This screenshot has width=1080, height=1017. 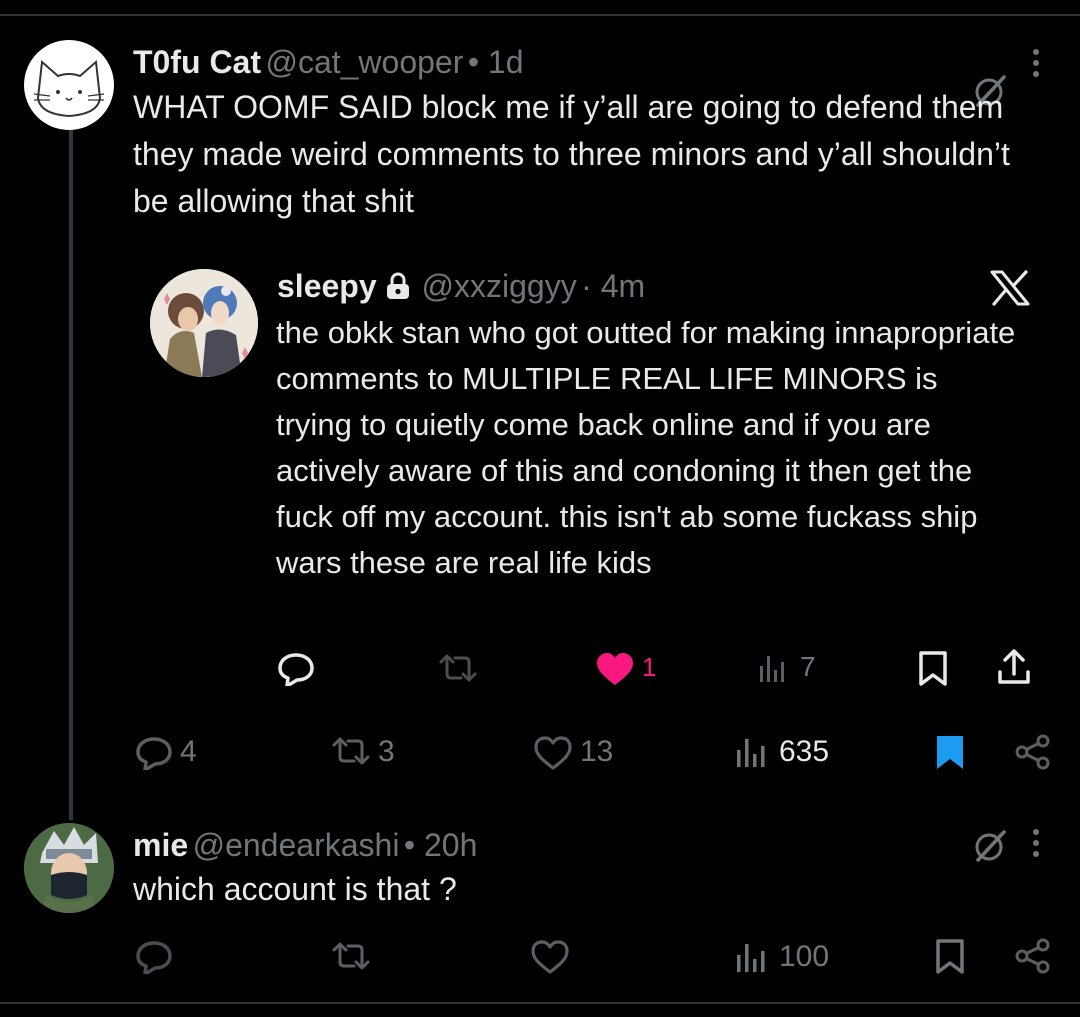 I want to click on quote-views-count: 7, so click(x=808, y=666).